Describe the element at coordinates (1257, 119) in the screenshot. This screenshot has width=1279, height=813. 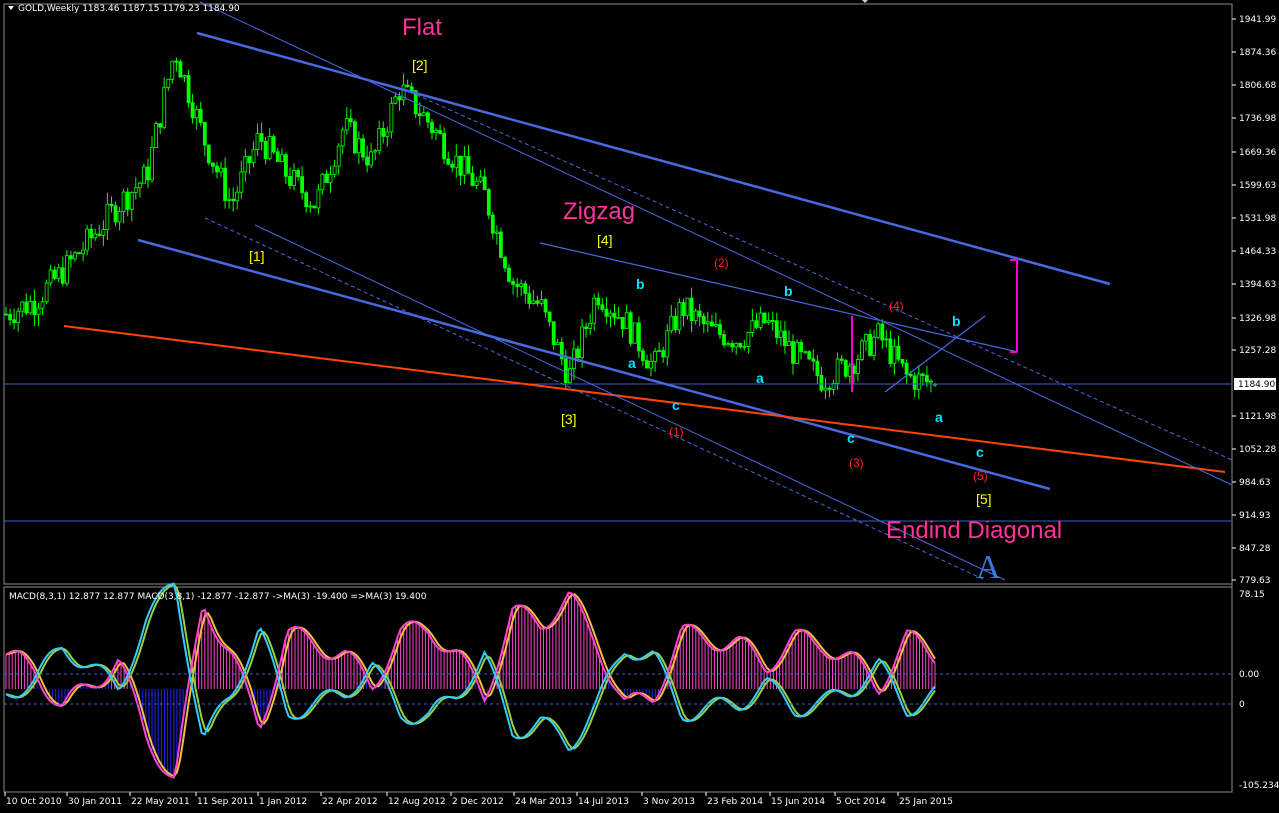
I see `price-tick-label: 1736.98` at that location.